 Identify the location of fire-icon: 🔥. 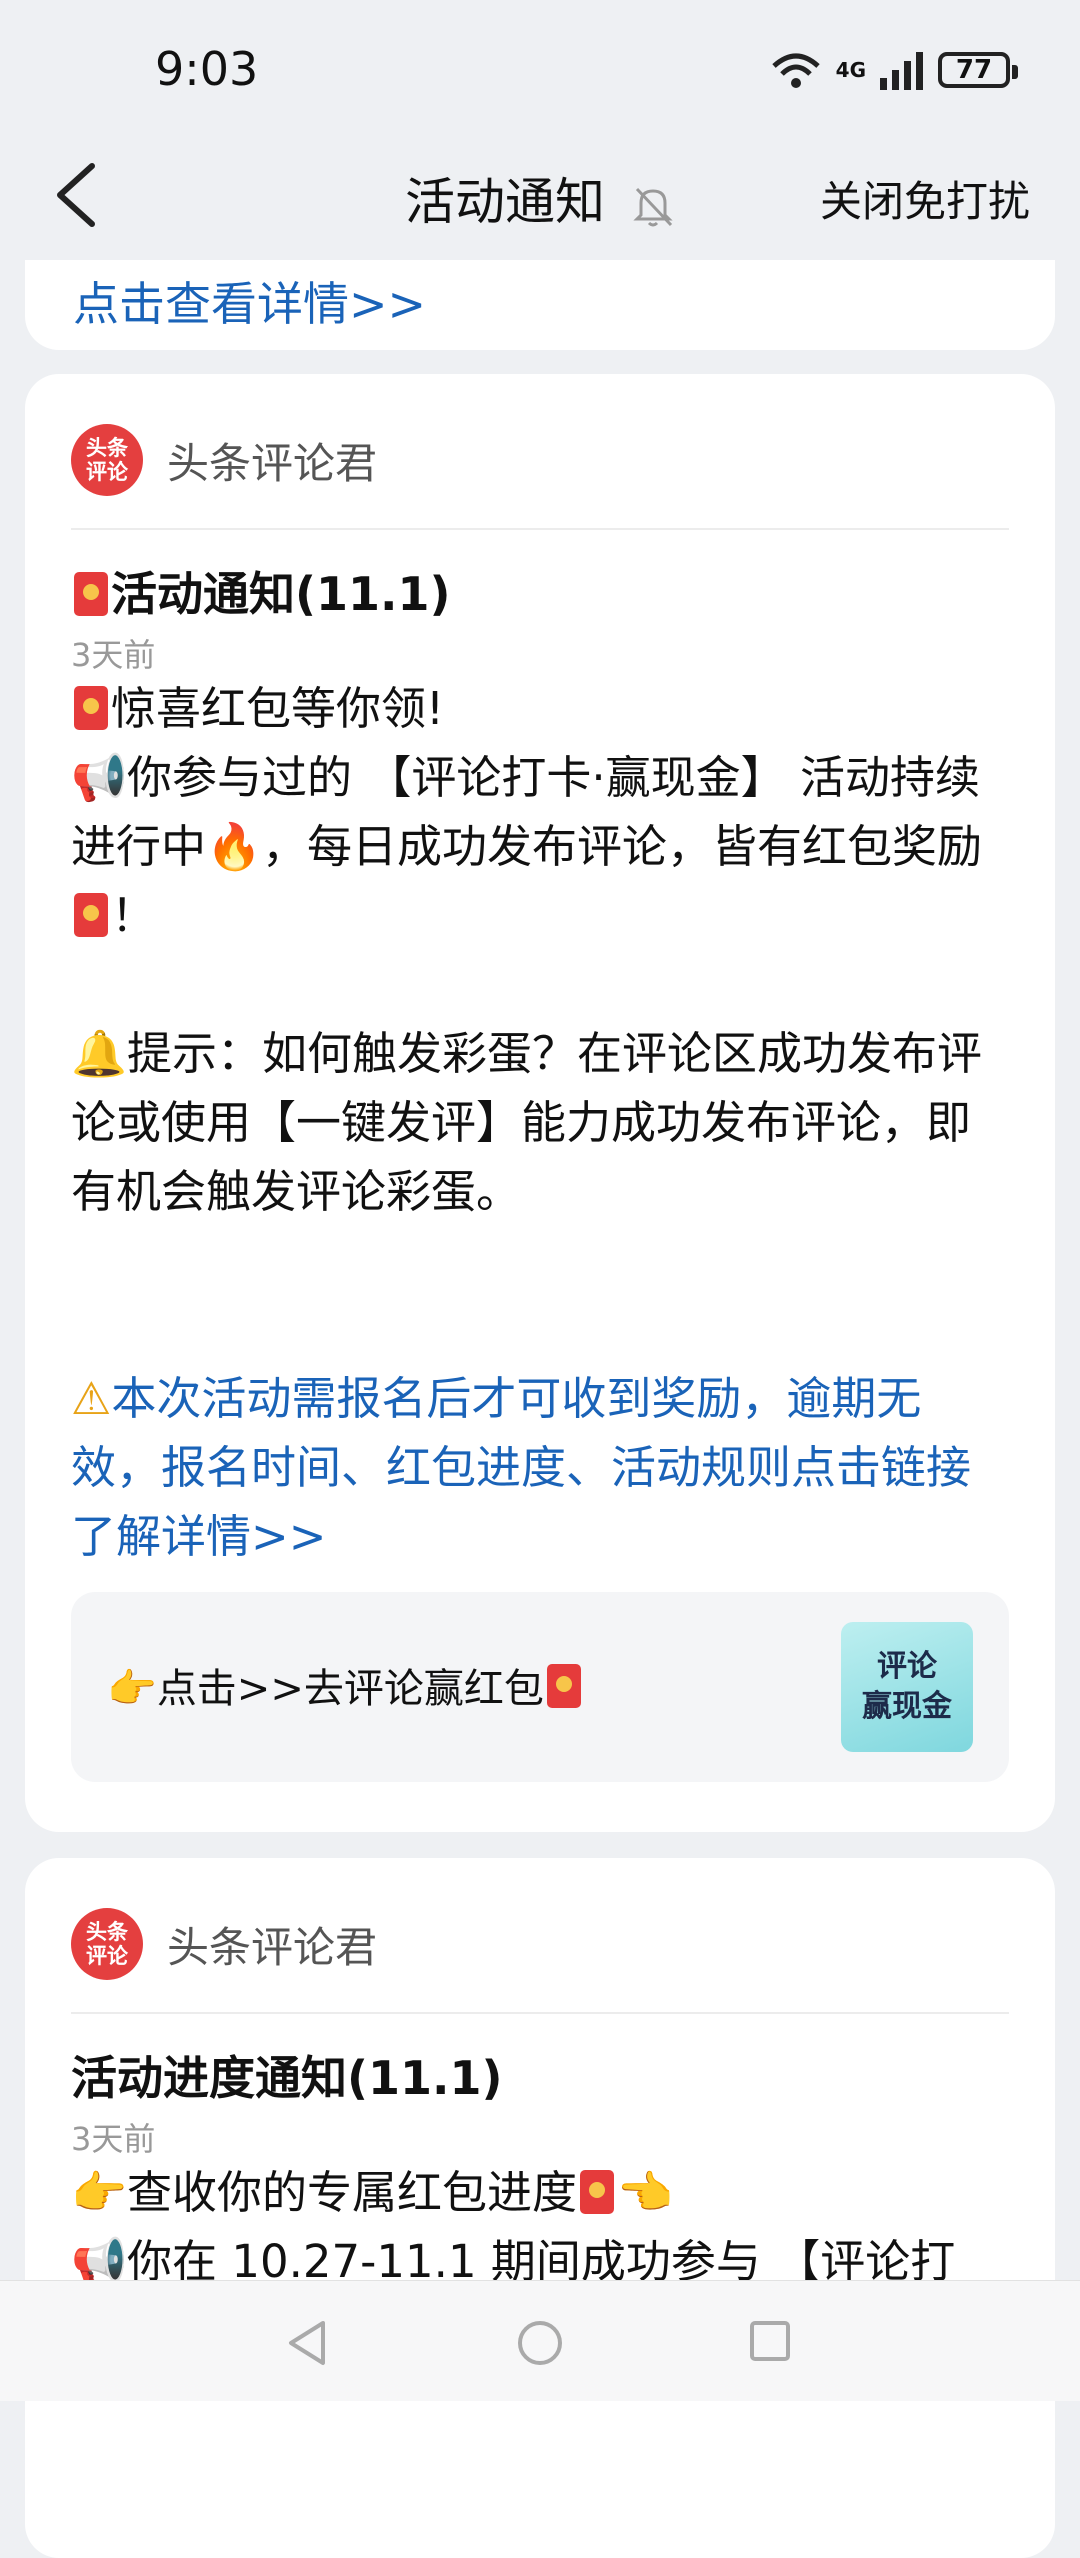
(234, 846).